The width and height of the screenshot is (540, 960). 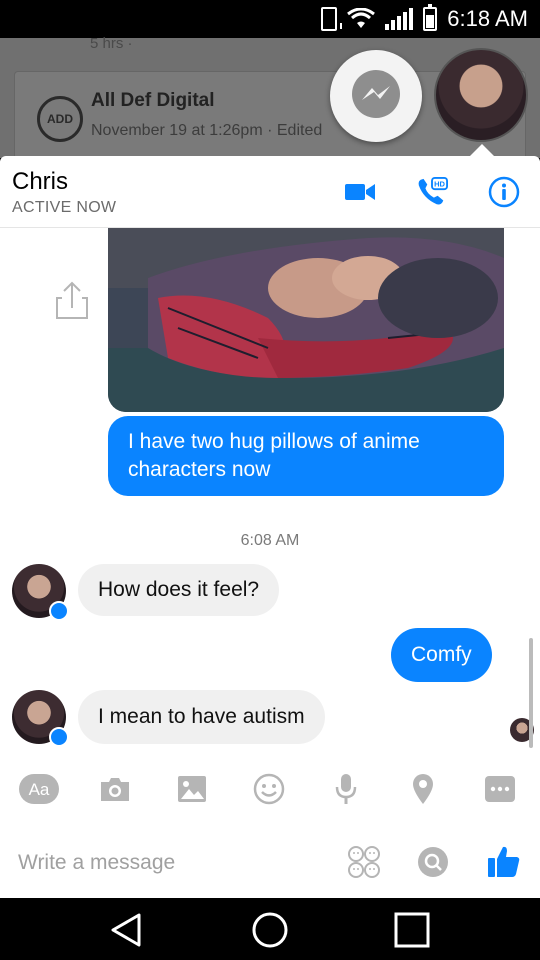 I want to click on text-format-label: Aa, so click(x=39, y=789).